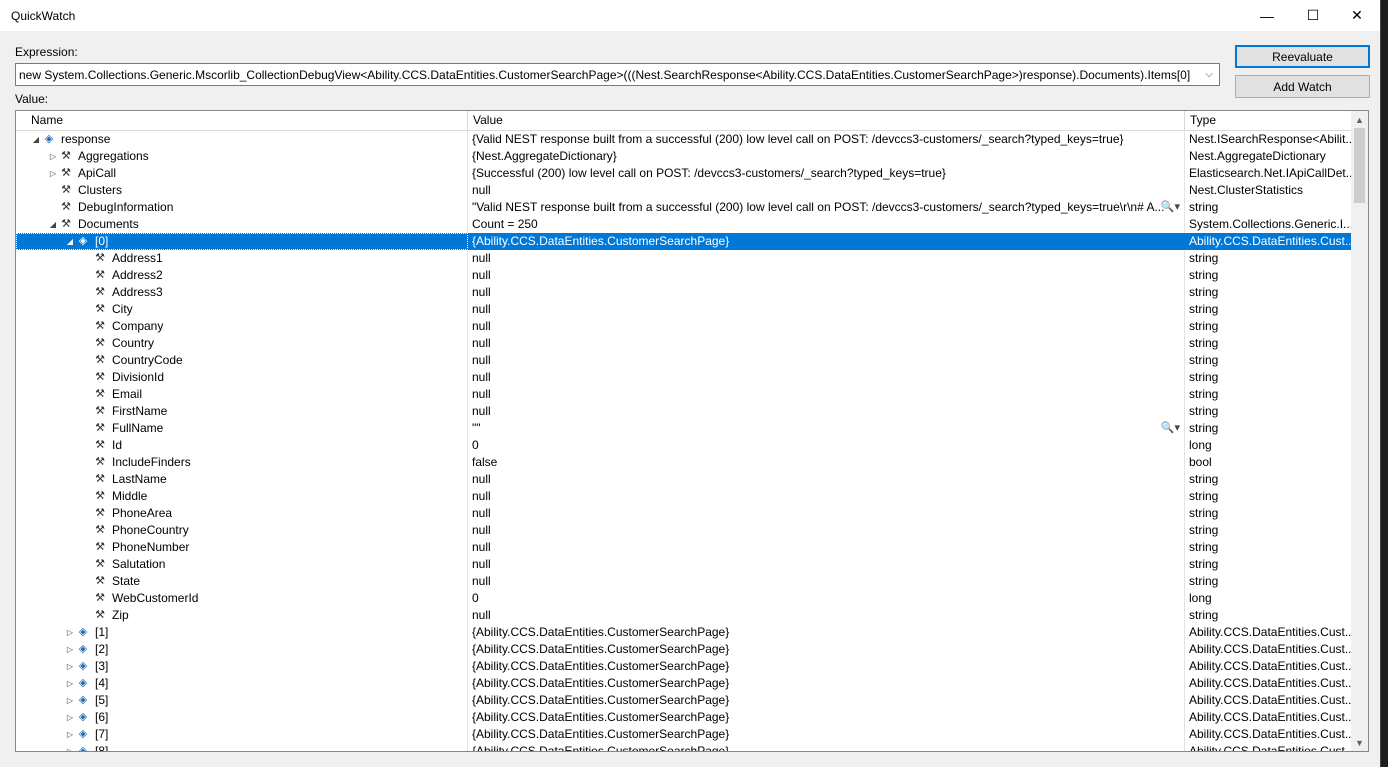  I want to click on name-cell: ⚒ DivisionId, so click(242, 377).